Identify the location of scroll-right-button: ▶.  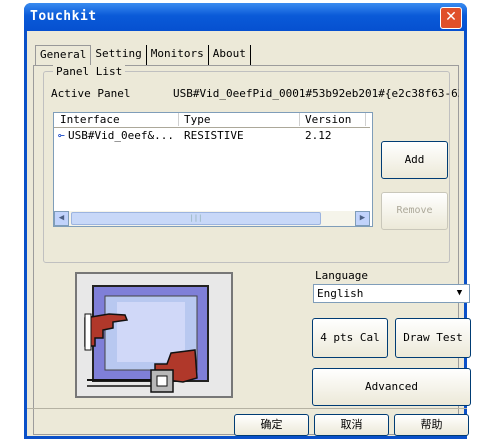
(362, 218).